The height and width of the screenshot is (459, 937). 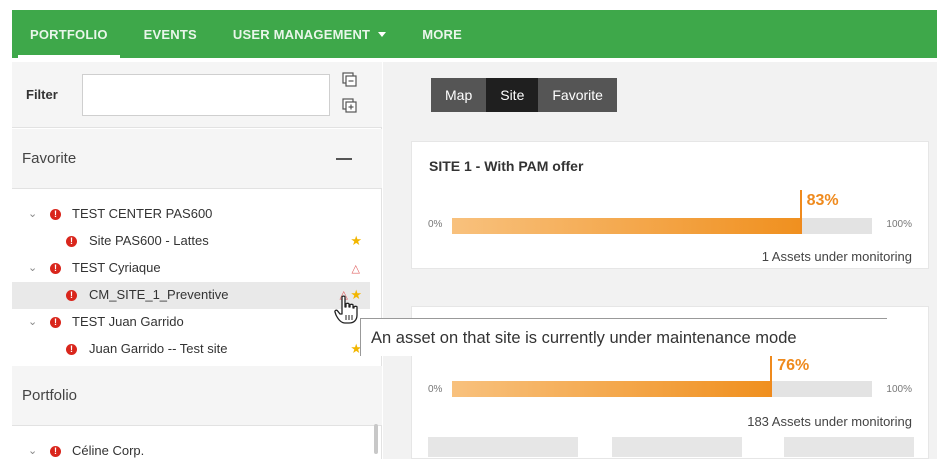 What do you see at coordinates (191, 448) in the screenshot?
I see `tree-row: ⌄ ! Céline Corp.` at bounding box center [191, 448].